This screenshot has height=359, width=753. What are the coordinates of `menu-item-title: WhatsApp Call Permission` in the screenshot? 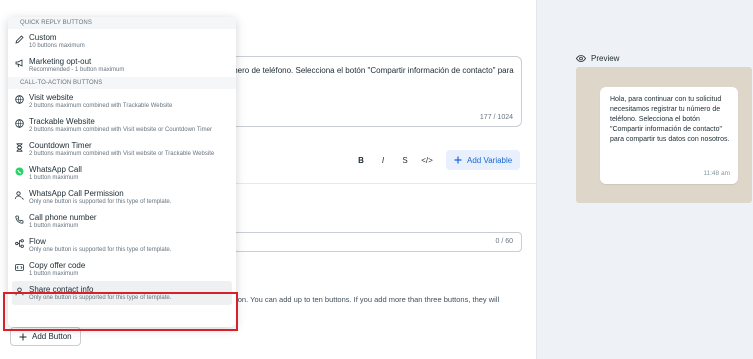 It's located at (76, 193).